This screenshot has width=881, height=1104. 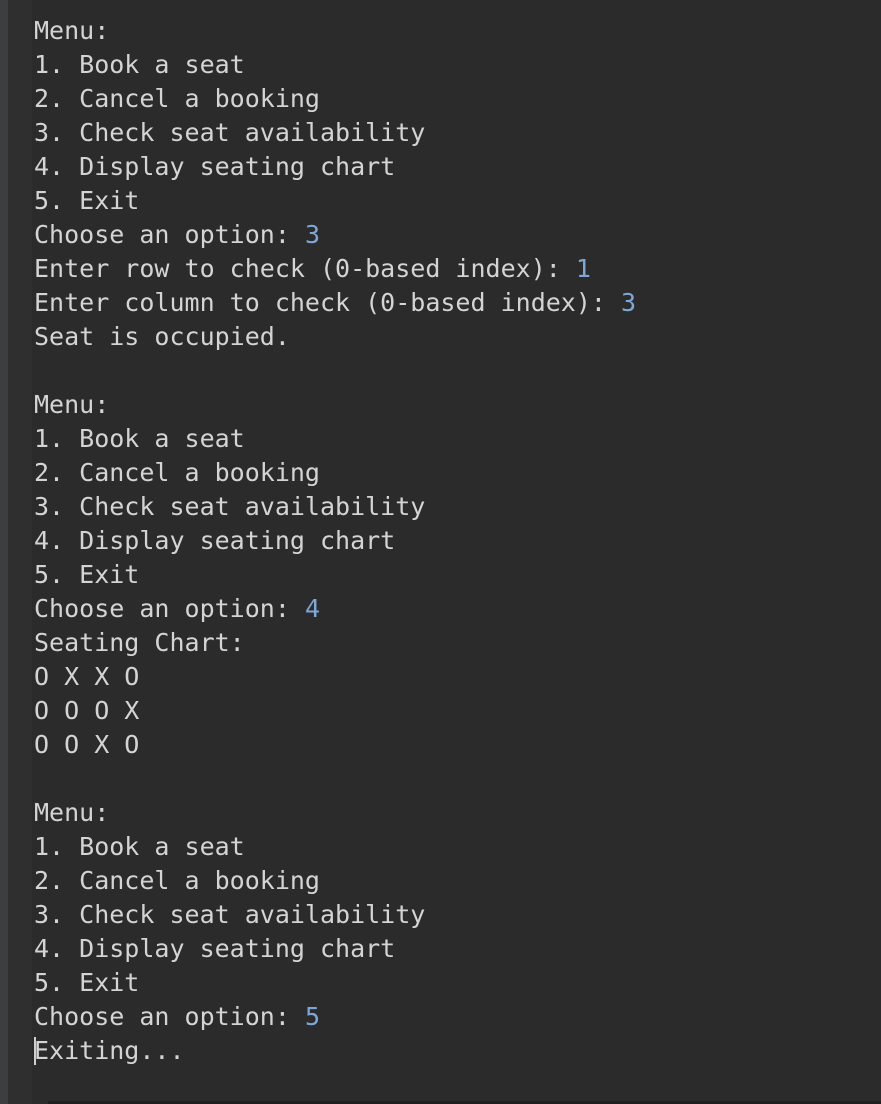 What do you see at coordinates (335, 235) in the screenshot?
I see `console-line: Choose an option: 3` at bounding box center [335, 235].